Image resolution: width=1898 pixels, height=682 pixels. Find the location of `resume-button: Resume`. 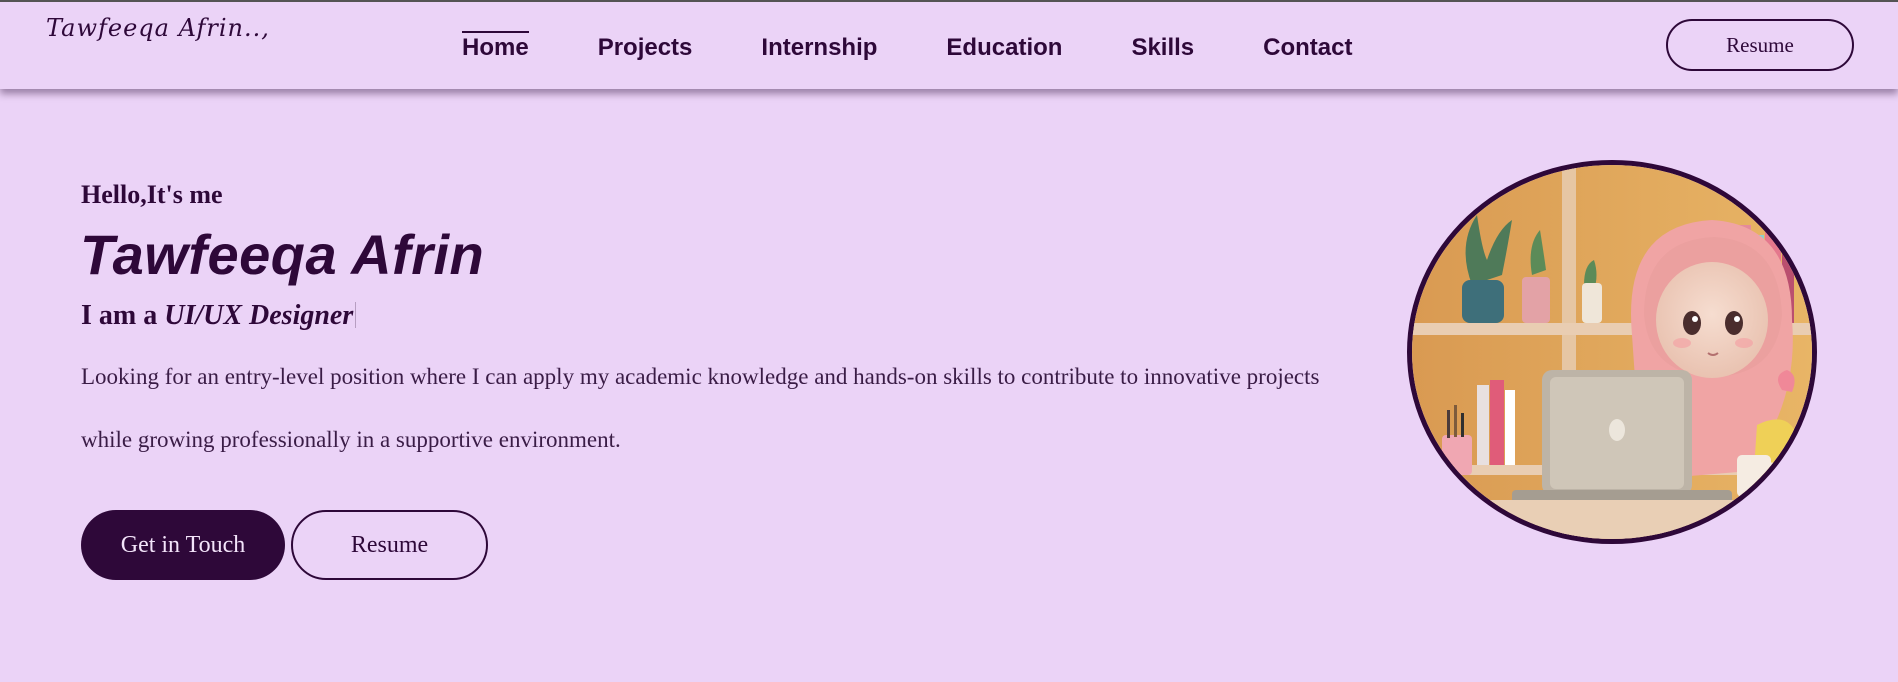

resume-button: Resume is located at coordinates (389, 545).